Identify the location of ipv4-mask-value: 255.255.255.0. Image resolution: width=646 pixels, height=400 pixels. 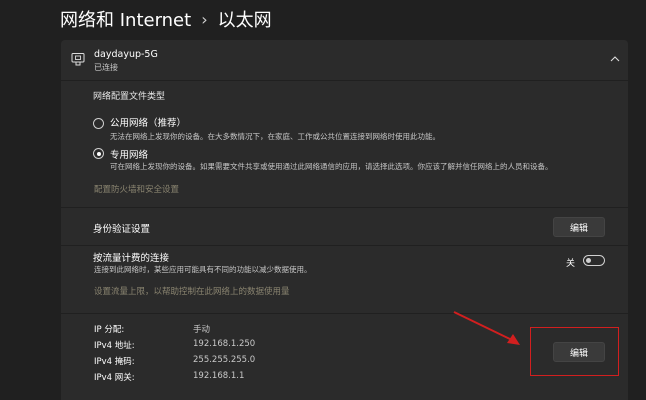
(224, 360).